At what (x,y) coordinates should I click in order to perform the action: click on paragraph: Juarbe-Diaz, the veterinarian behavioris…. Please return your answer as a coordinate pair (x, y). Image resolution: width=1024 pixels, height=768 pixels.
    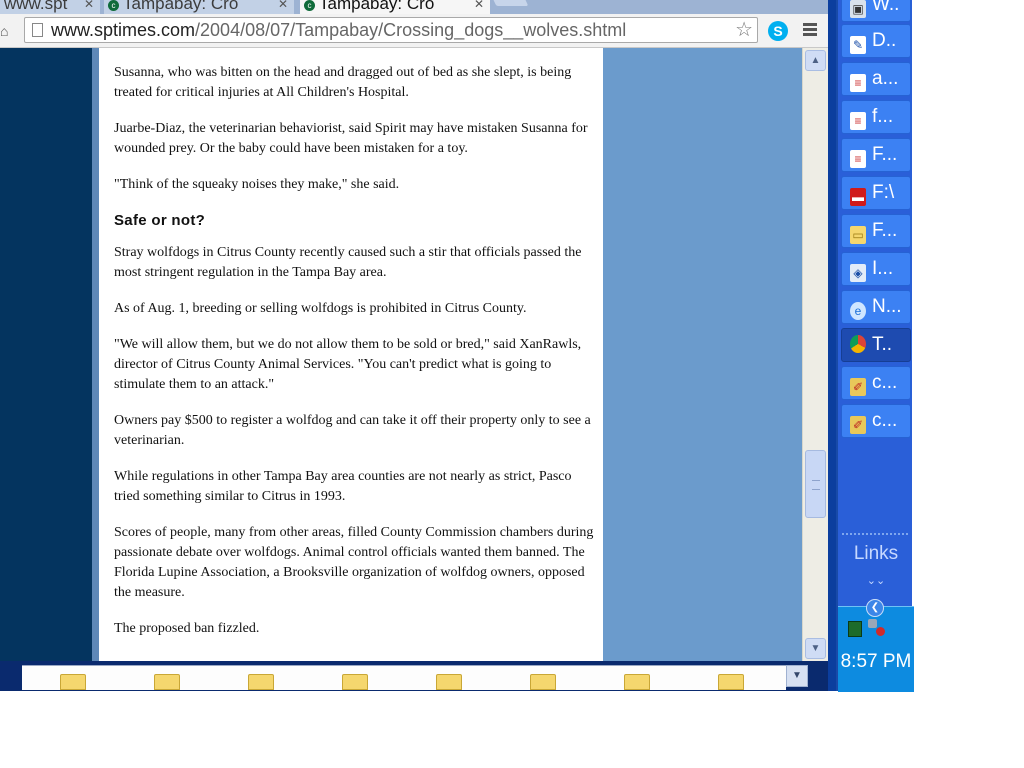
    Looking at the image, I should click on (351, 138).